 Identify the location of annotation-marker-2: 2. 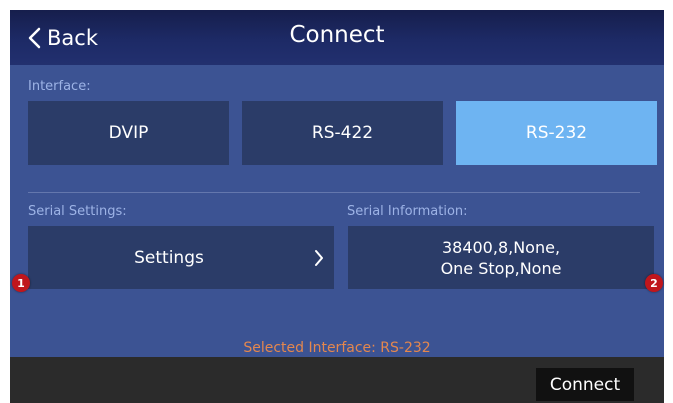
(654, 283).